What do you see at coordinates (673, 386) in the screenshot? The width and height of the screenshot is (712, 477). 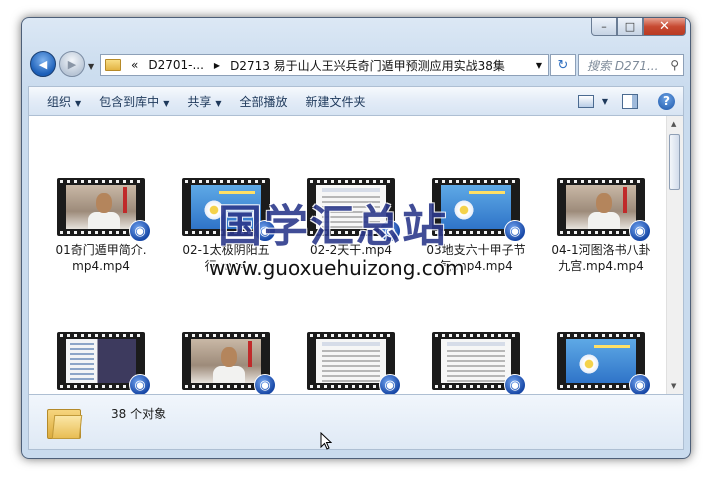 I see `scroll-down-icon: ▼` at bounding box center [673, 386].